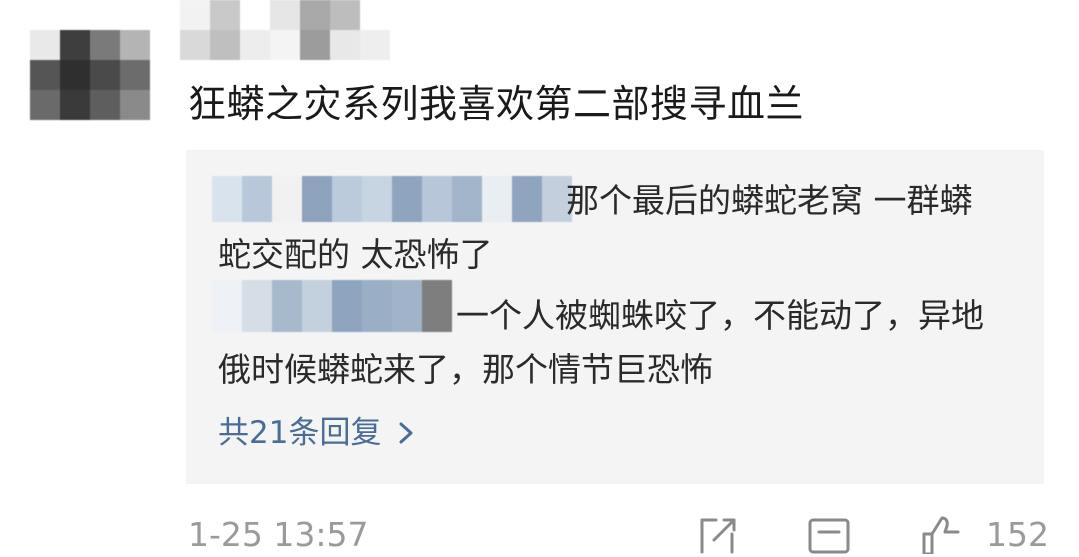 The width and height of the screenshot is (1079, 557). What do you see at coordinates (769, 200) in the screenshot?
I see `reply-text-line: 那个最后的蟒蛇老窝 一群蟒` at bounding box center [769, 200].